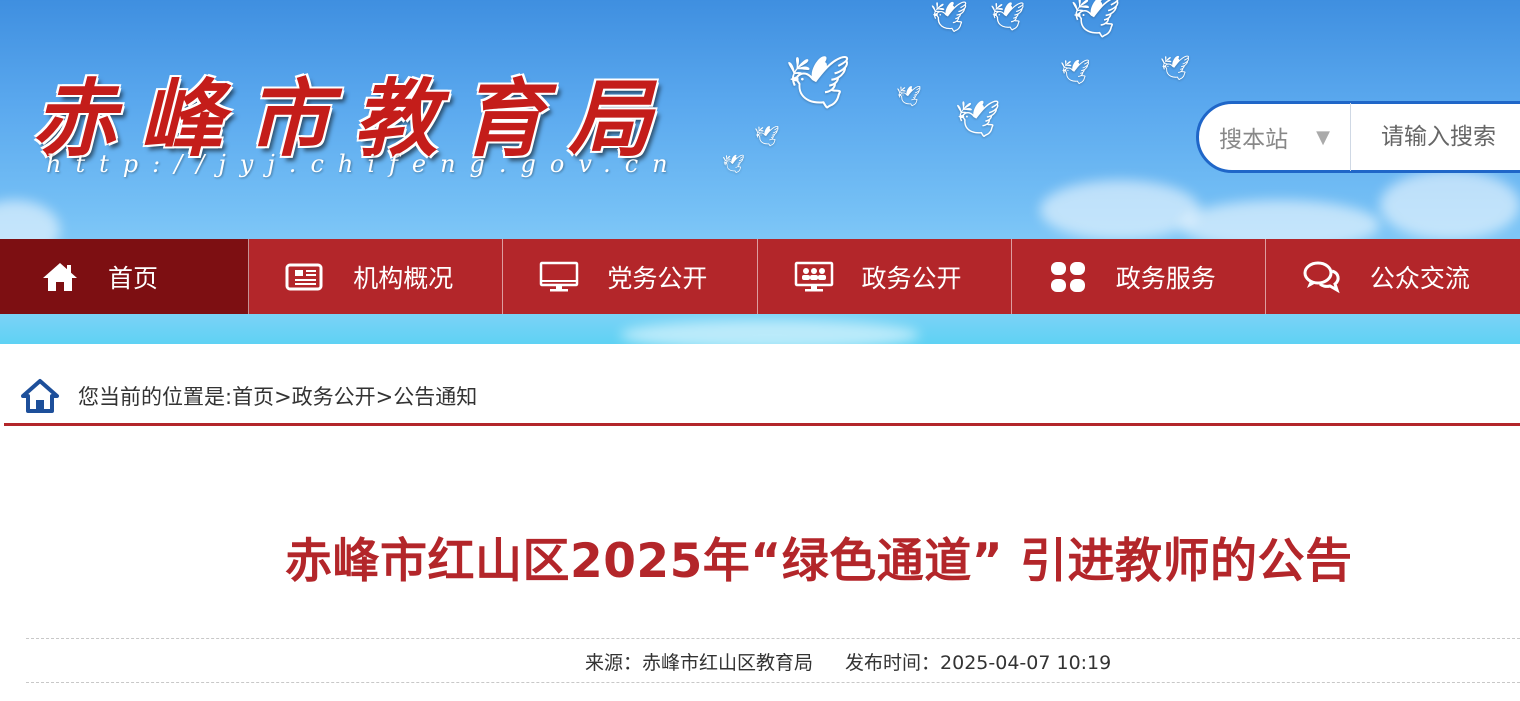 This screenshot has width=1520, height=701. Describe the element at coordinates (762, 424) in the screenshot. I see `breadcrumb-divider` at that location.